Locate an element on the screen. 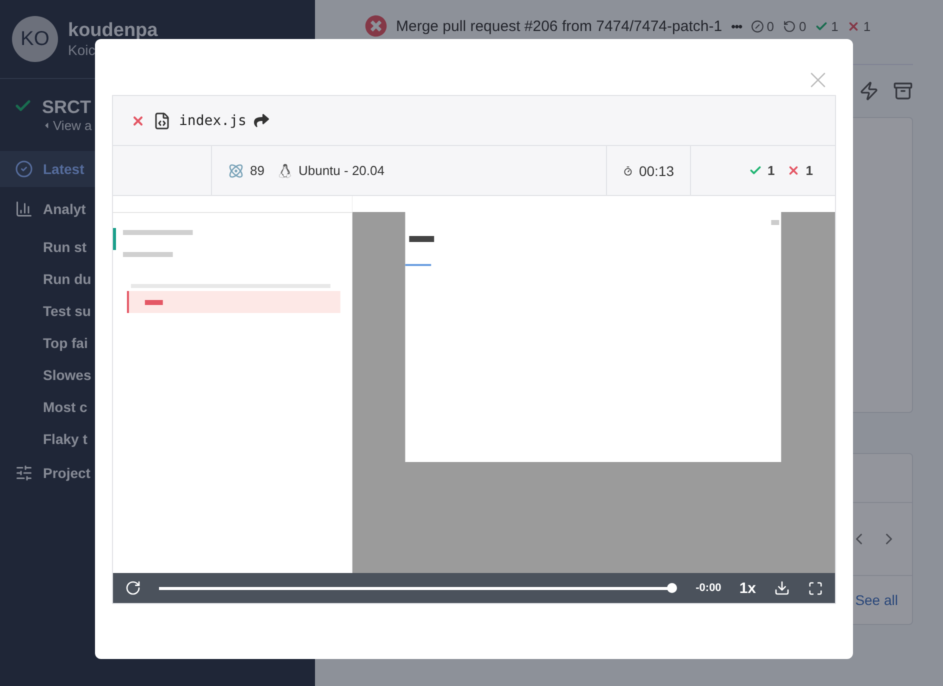  bar-chart-icon is located at coordinates (24, 209).